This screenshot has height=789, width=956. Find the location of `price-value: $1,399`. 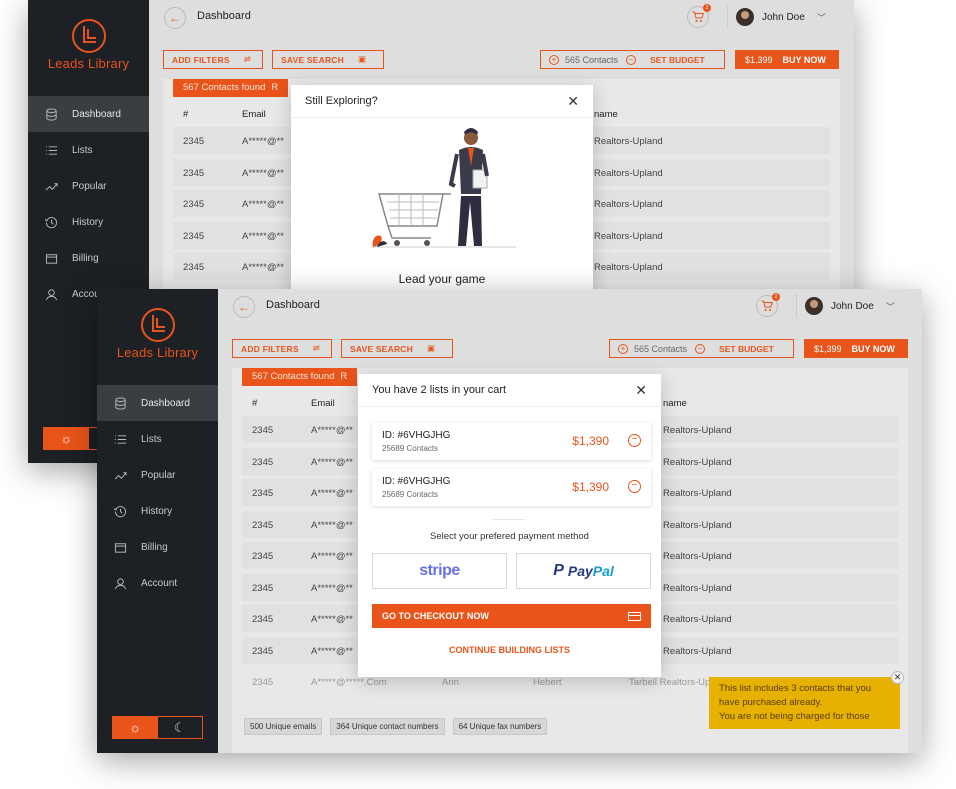

price-value: $1,399 is located at coordinates (759, 59).